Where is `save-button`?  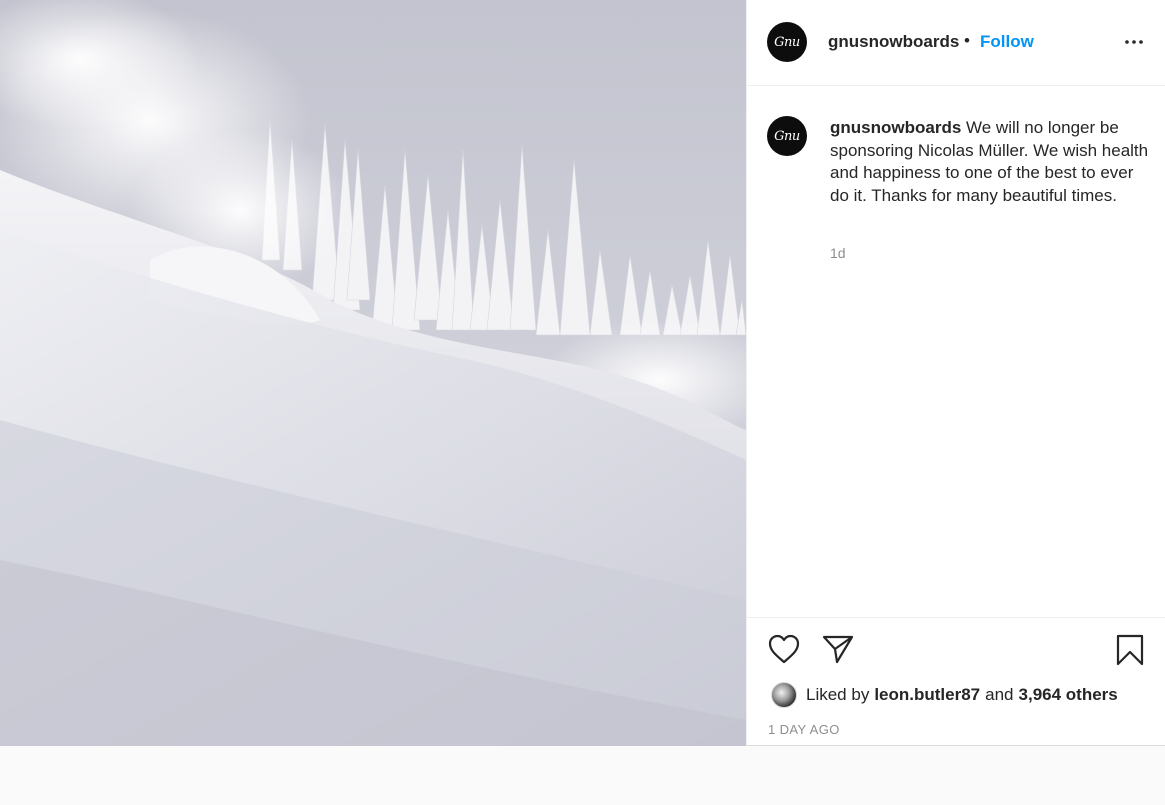 save-button is located at coordinates (1130, 652).